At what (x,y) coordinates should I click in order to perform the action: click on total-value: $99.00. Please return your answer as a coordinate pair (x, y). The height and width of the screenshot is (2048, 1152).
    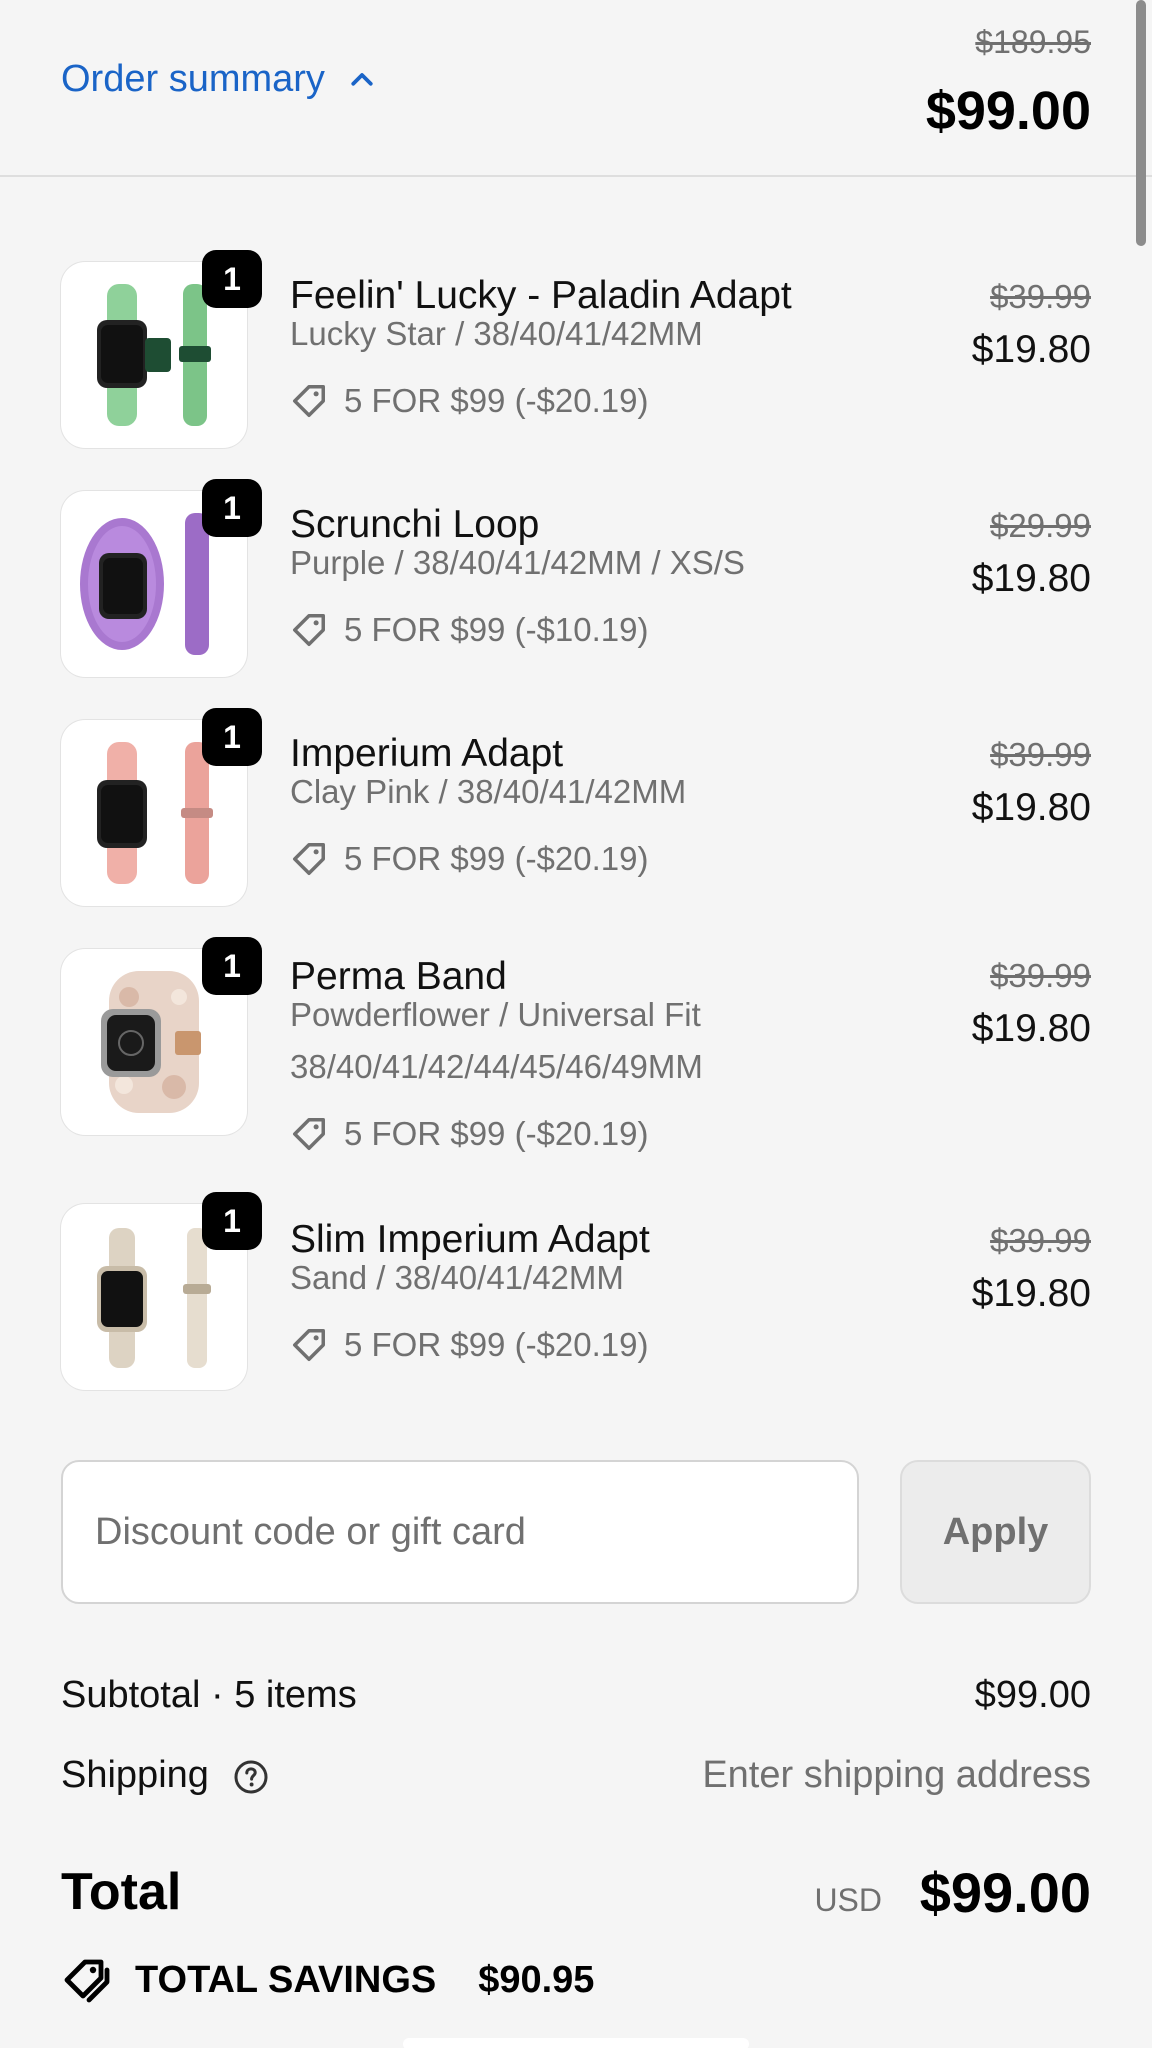
    Looking at the image, I should click on (1005, 1892).